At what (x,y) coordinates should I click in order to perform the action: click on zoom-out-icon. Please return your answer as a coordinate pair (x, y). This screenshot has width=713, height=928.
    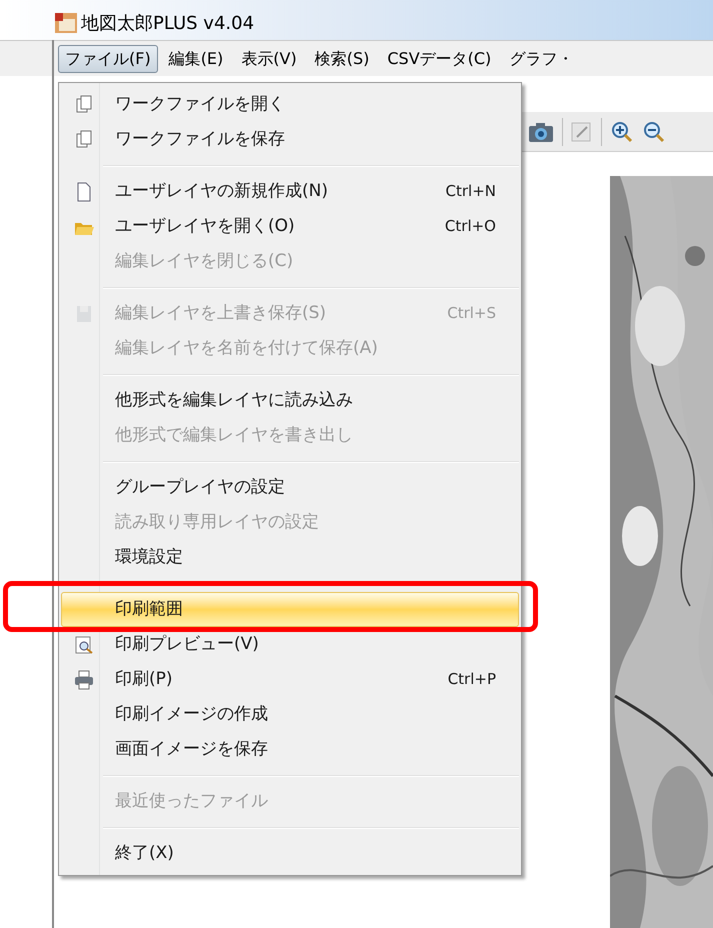
    Looking at the image, I should click on (654, 132).